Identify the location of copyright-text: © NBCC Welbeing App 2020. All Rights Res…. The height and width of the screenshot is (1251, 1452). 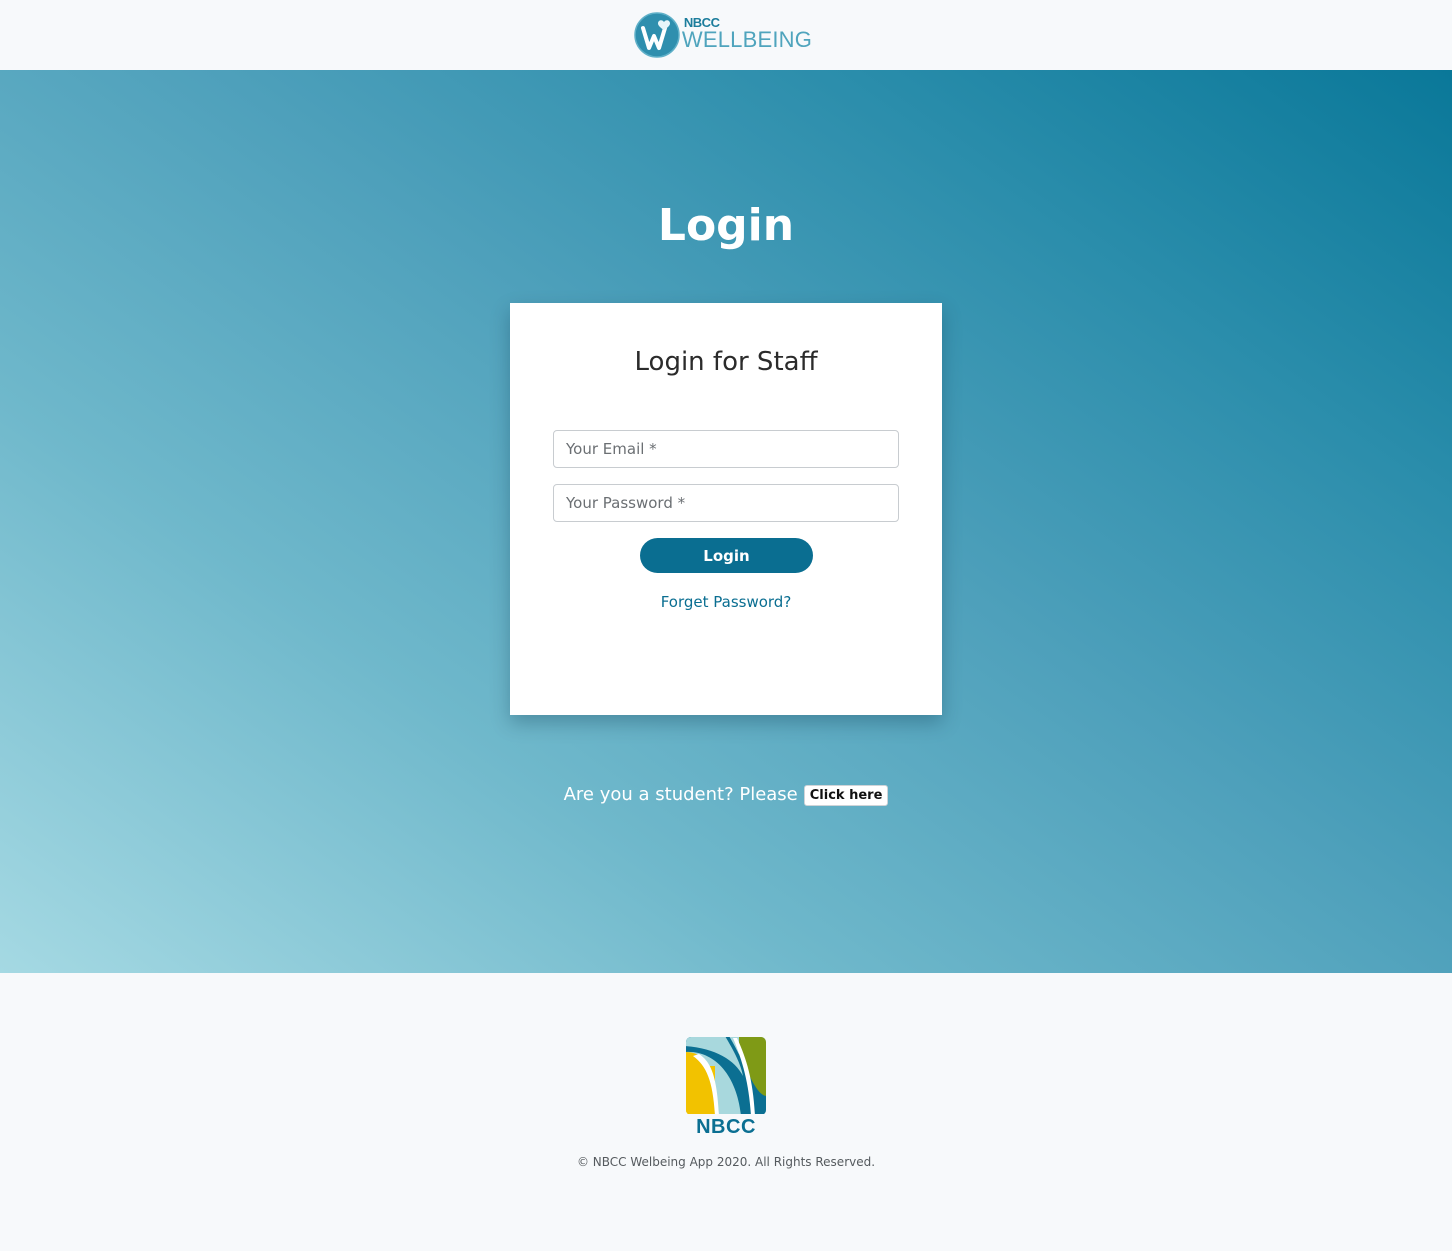
(726, 1162).